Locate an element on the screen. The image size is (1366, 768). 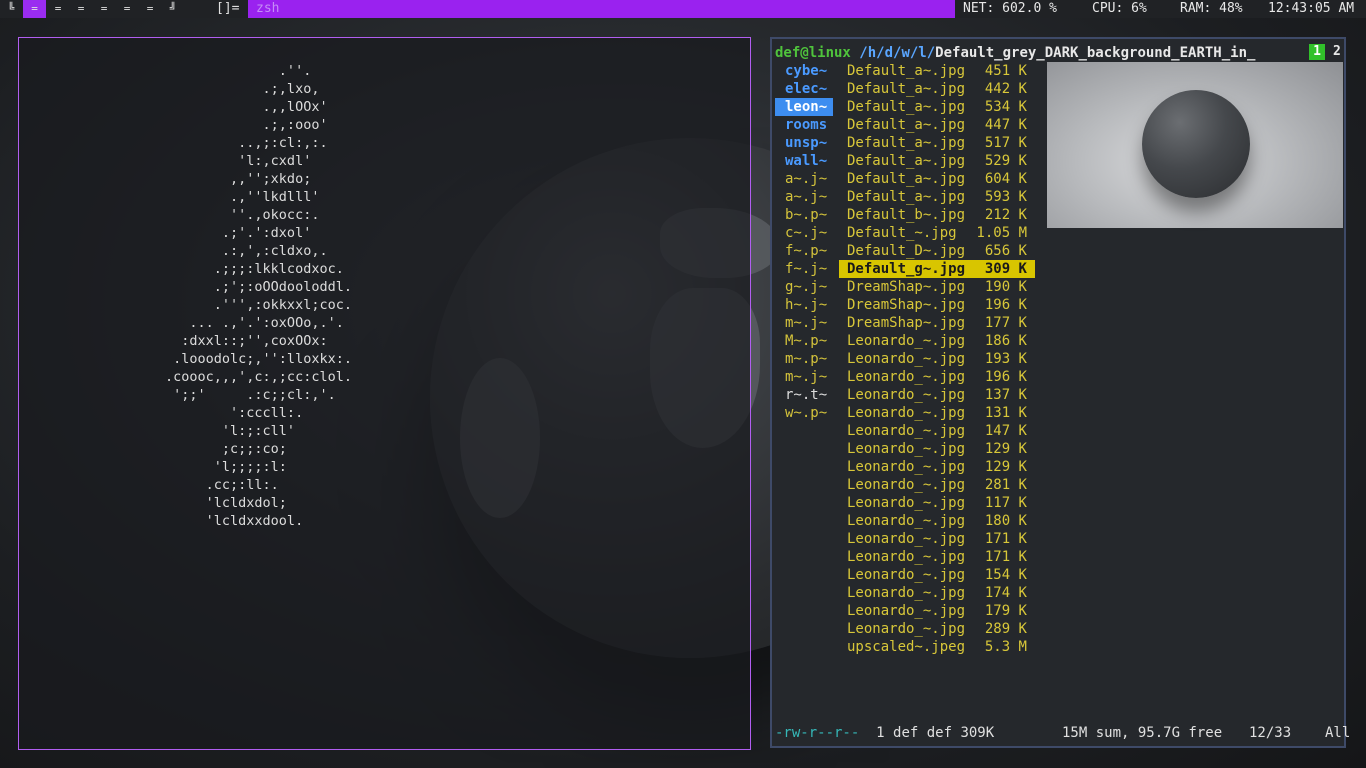
file-row: Default_~.jpg 1.05 M is located at coordinates (937, 233).